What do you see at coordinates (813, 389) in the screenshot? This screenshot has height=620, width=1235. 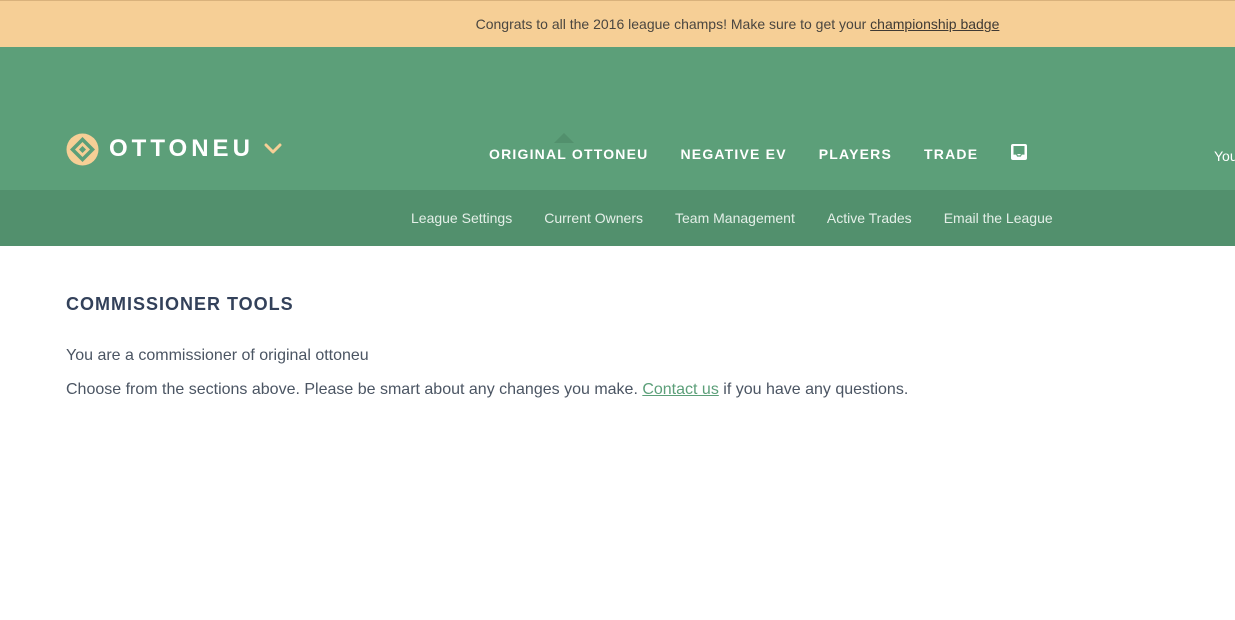 I see `instructions-after: if you have any questions.` at bounding box center [813, 389].